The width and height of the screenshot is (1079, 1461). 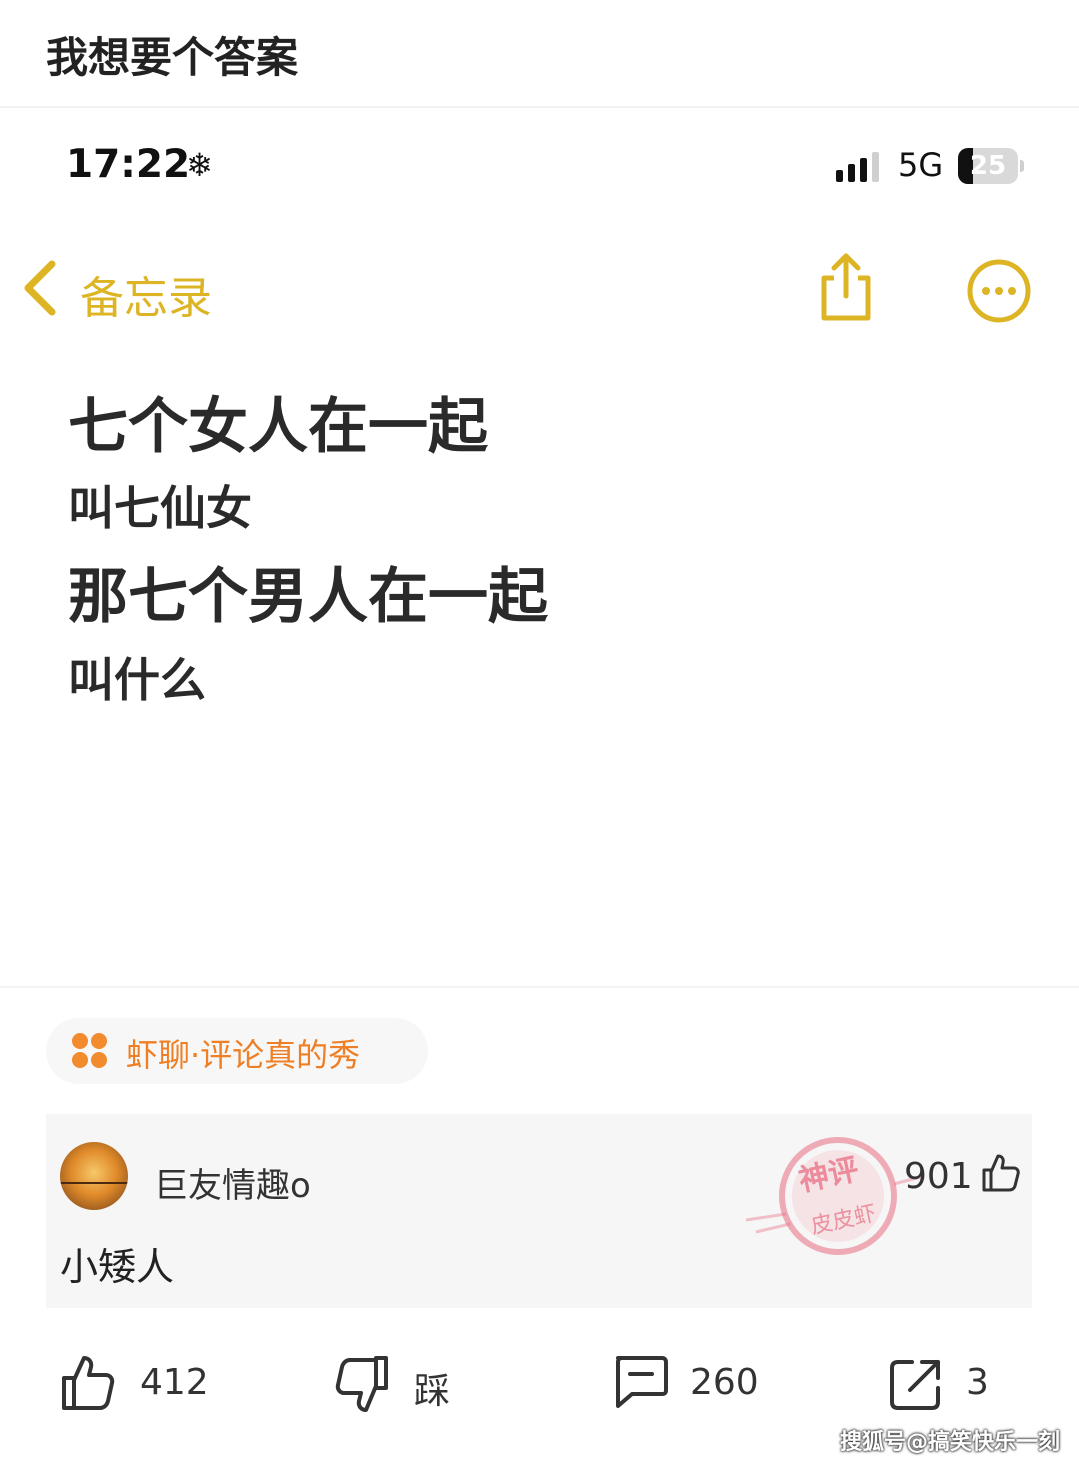 I want to click on watermark: 搜狐号@搞笑快乐一刻, so click(x=950, y=1442).